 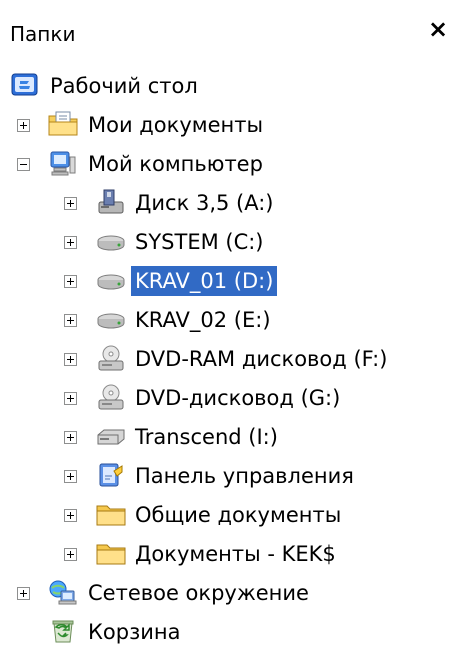 What do you see at coordinates (175, 164) in the screenshot?
I see `tree-item-label: Мой компьютер` at bounding box center [175, 164].